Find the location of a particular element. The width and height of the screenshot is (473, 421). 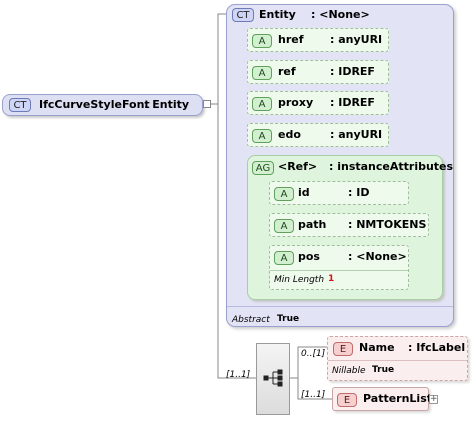

attribute-type: : ID is located at coordinates (359, 192).